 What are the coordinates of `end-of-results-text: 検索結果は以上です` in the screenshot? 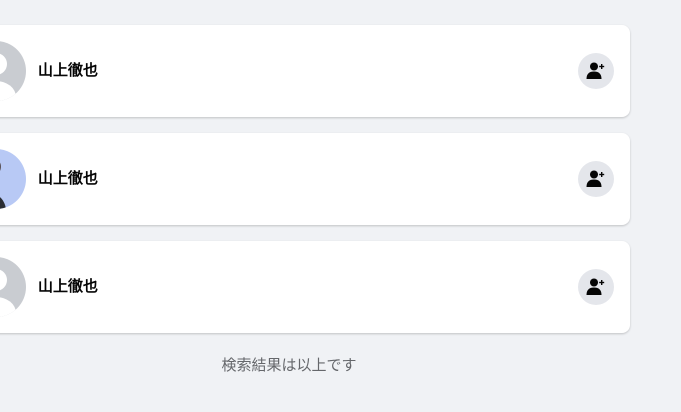 It's located at (289, 365).